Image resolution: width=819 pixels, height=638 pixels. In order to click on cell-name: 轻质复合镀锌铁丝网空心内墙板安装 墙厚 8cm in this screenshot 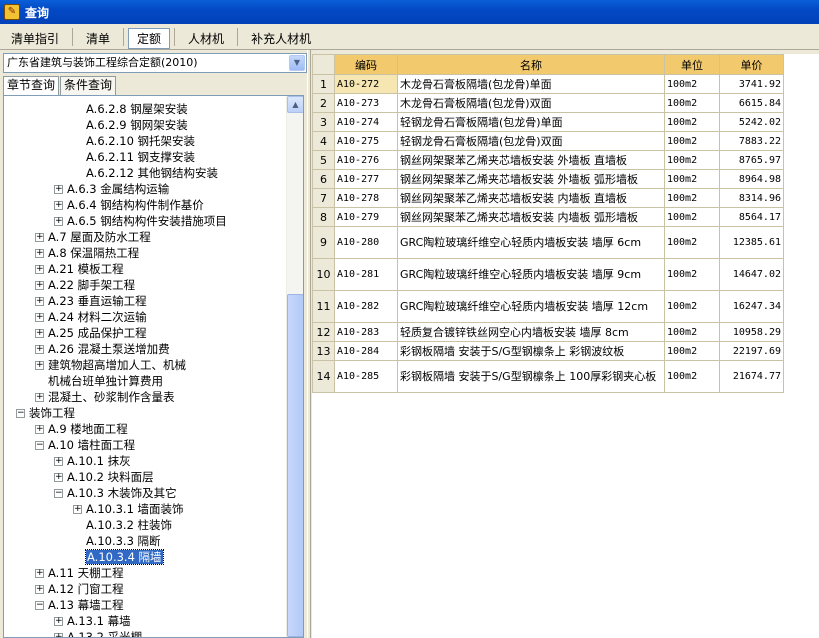, I will do `click(531, 332)`.